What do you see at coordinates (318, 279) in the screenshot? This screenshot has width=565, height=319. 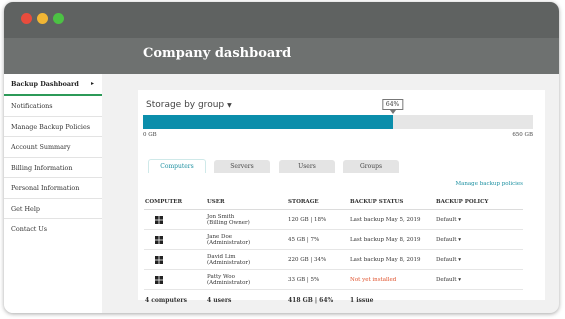 I see `storage-cell: 33 GB | 5%` at bounding box center [318, 279].